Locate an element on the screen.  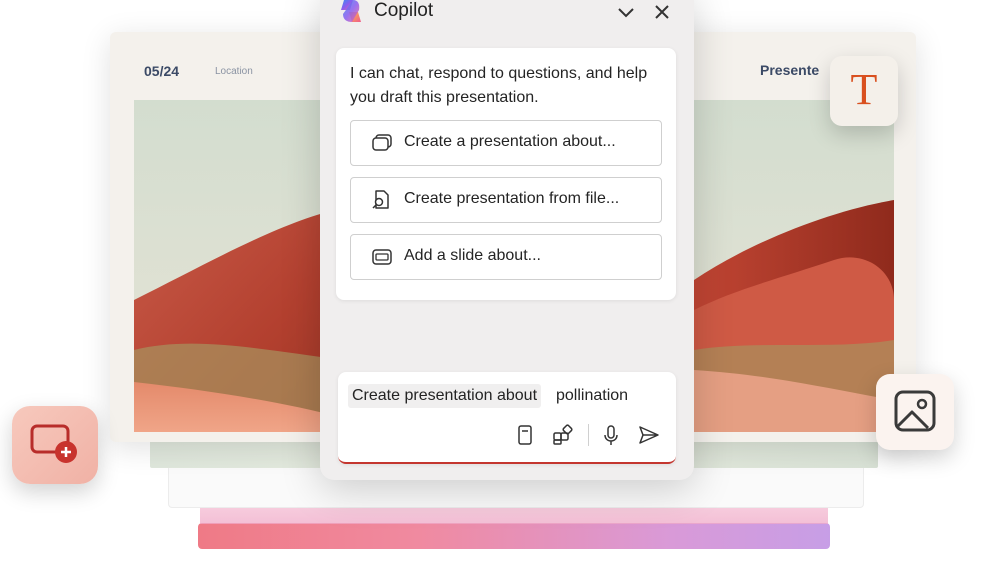
microphone-icon is located at coordinates (611, 435).